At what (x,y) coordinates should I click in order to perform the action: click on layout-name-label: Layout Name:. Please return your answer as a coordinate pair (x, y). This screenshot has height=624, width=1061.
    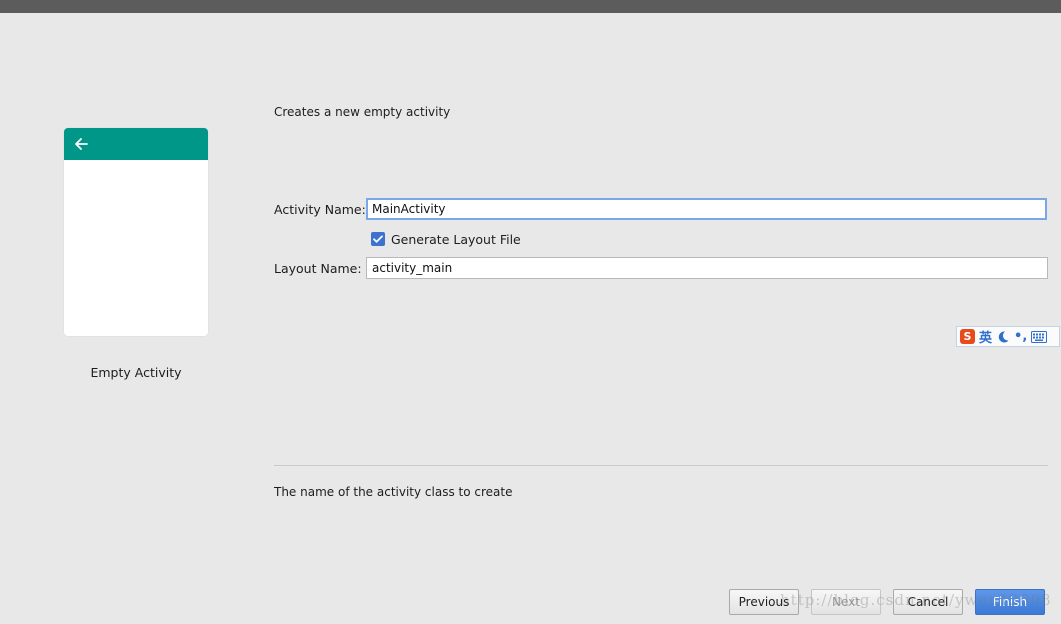
    Looking at the image, I should click on (318, 268).